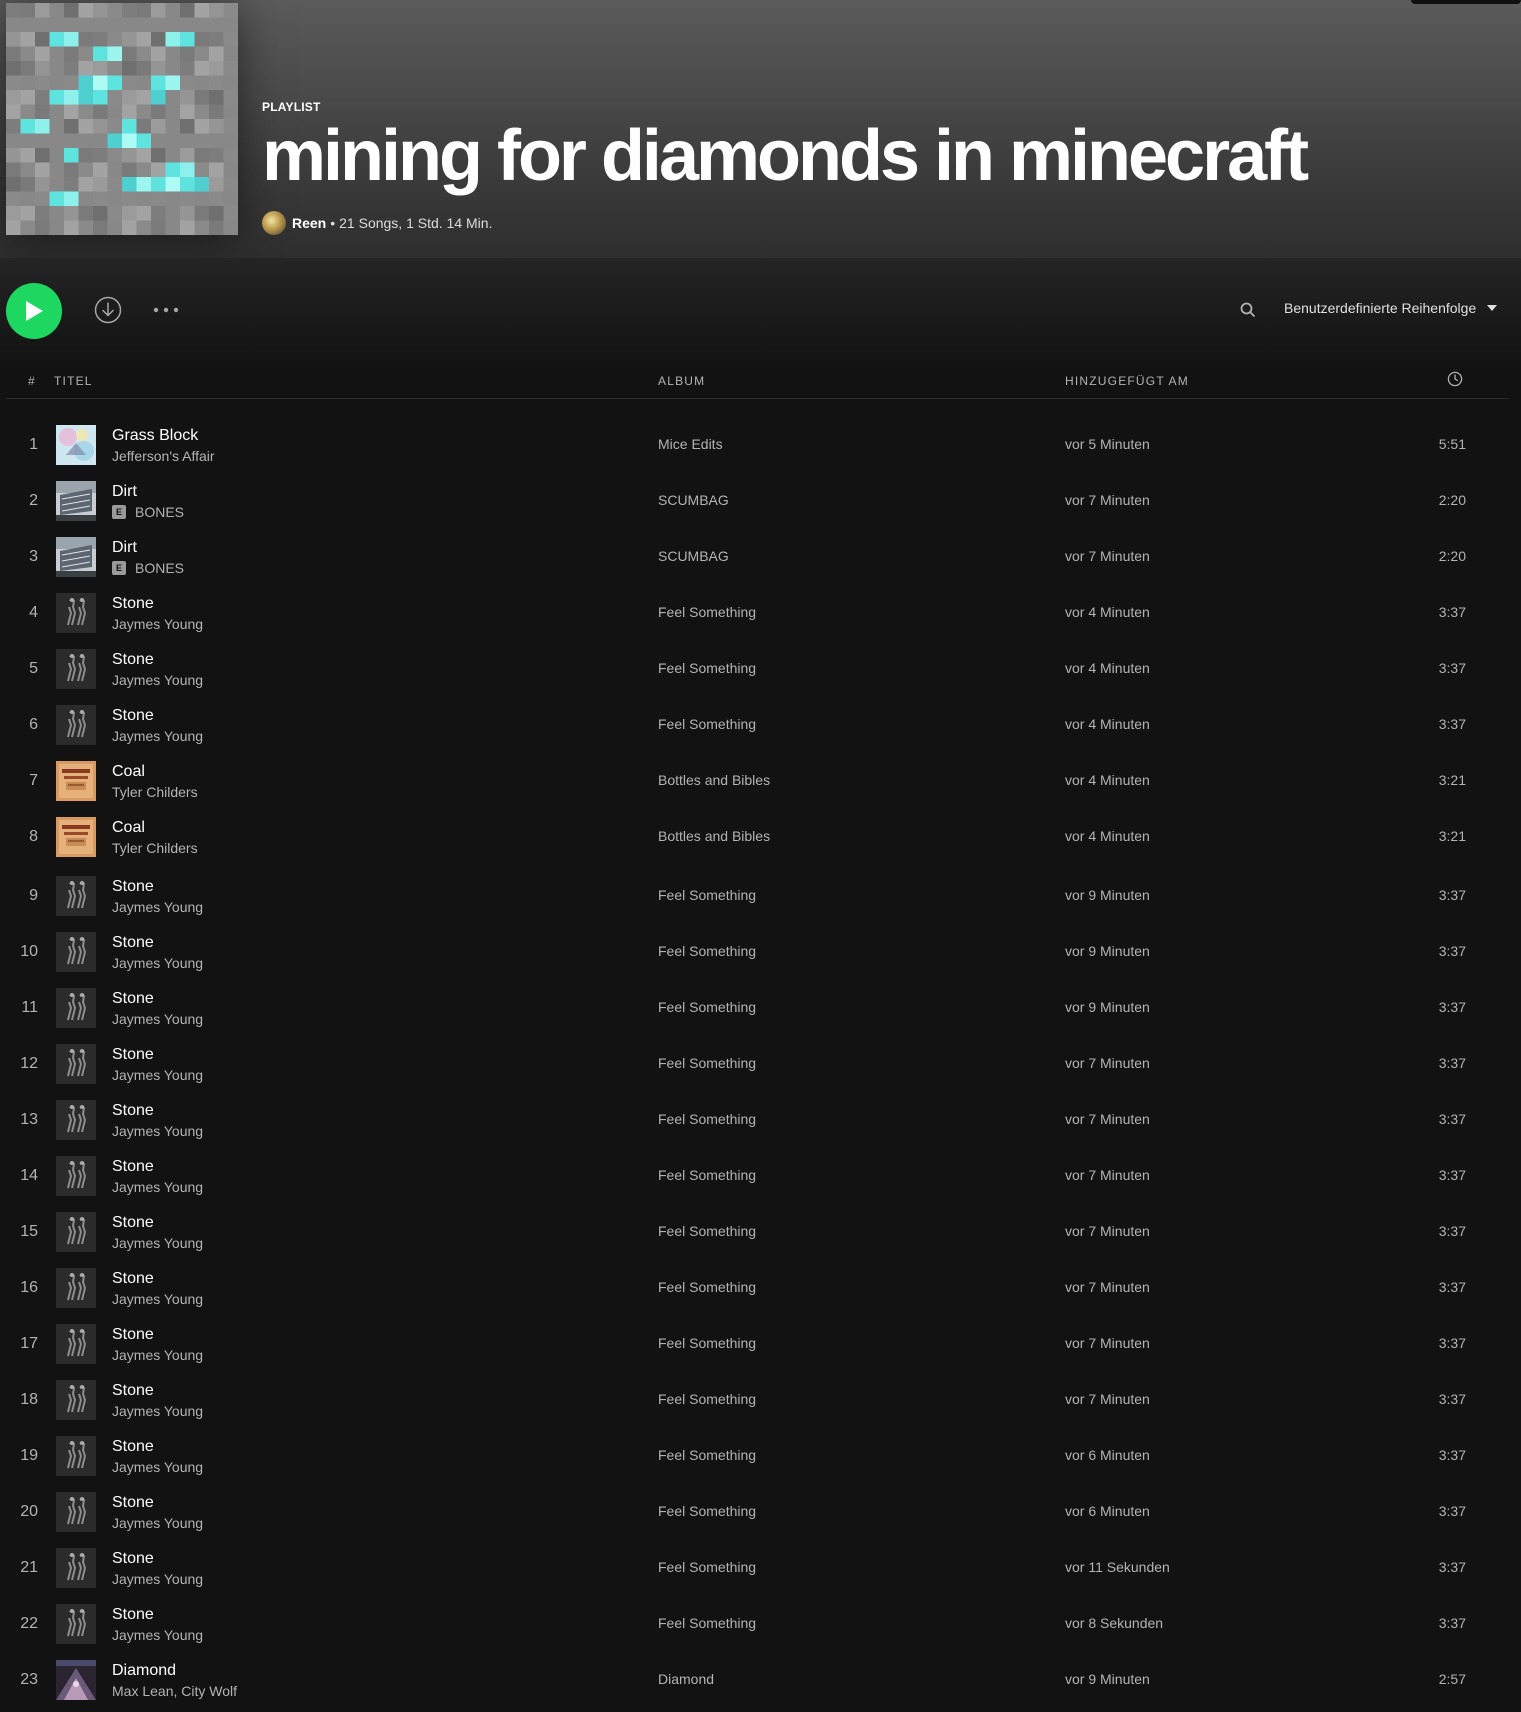 Image resolution: width=1521 pixels, height=1712 pixels. What do you see at coordinates (128, 772) in the screenshot?
I see `track-title-link: Coal` at bounding box center [128, 772].